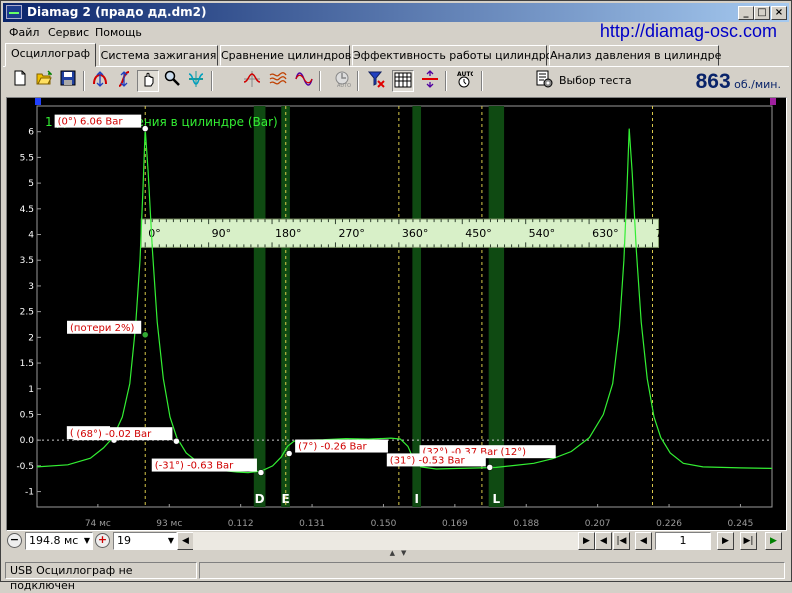 This screenshot has width=792, height=593. I want to click on play-button: ▶, so click(773, 541).